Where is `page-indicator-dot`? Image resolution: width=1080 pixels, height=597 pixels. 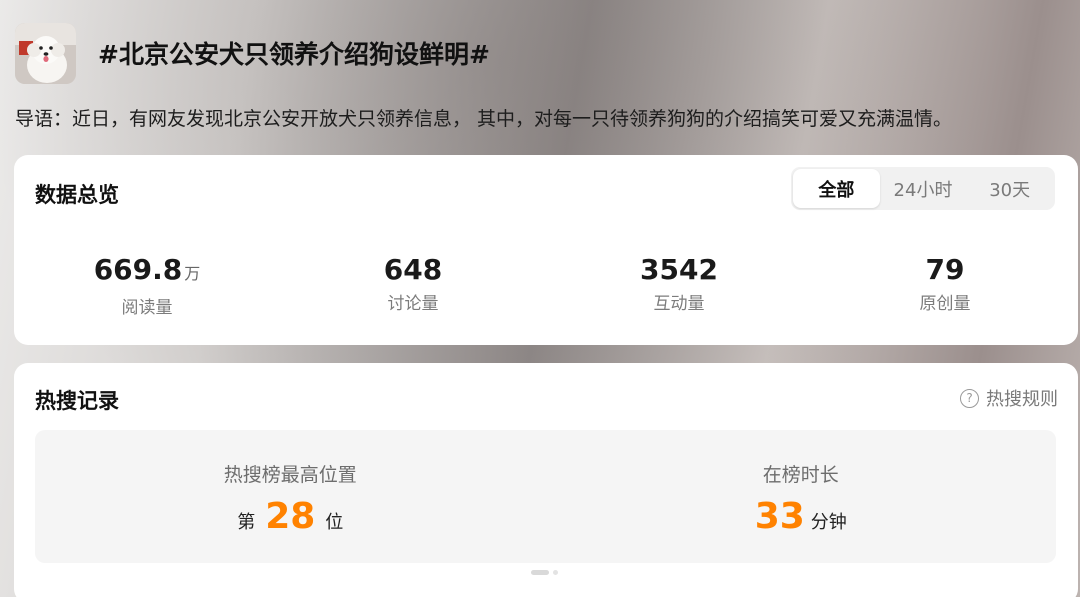
page-indicator-dot is located at coordinates (555, 572).